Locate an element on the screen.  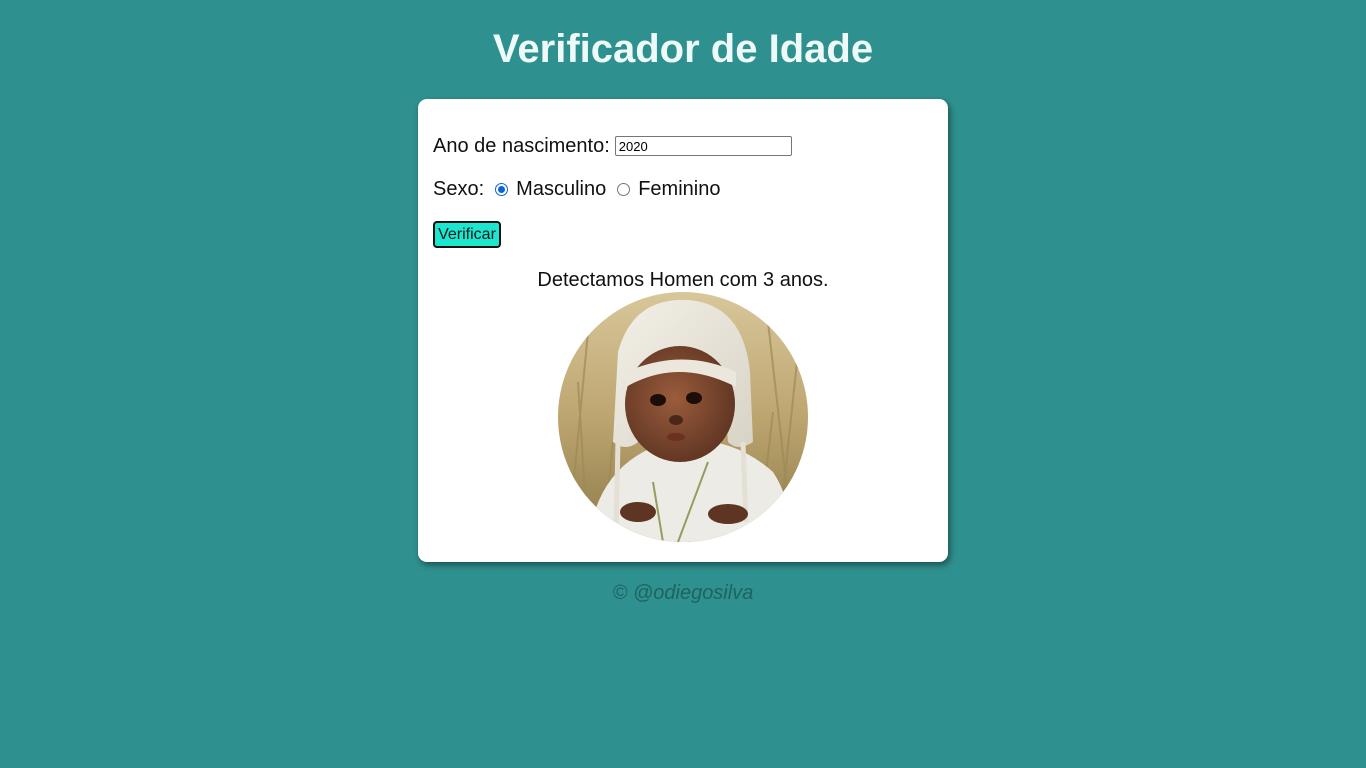
sex-label: Sexo: is located at coordinates (459, 188).